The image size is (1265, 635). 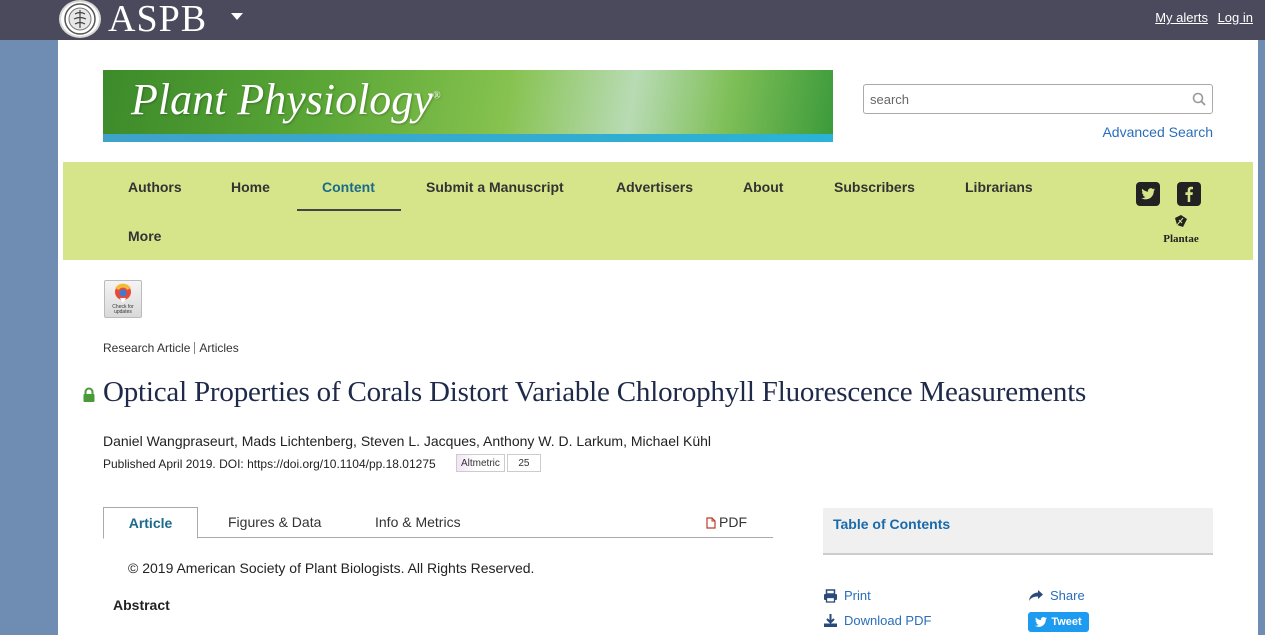 I want to click on brand-name: ASPB, so click(x=157, y=20).